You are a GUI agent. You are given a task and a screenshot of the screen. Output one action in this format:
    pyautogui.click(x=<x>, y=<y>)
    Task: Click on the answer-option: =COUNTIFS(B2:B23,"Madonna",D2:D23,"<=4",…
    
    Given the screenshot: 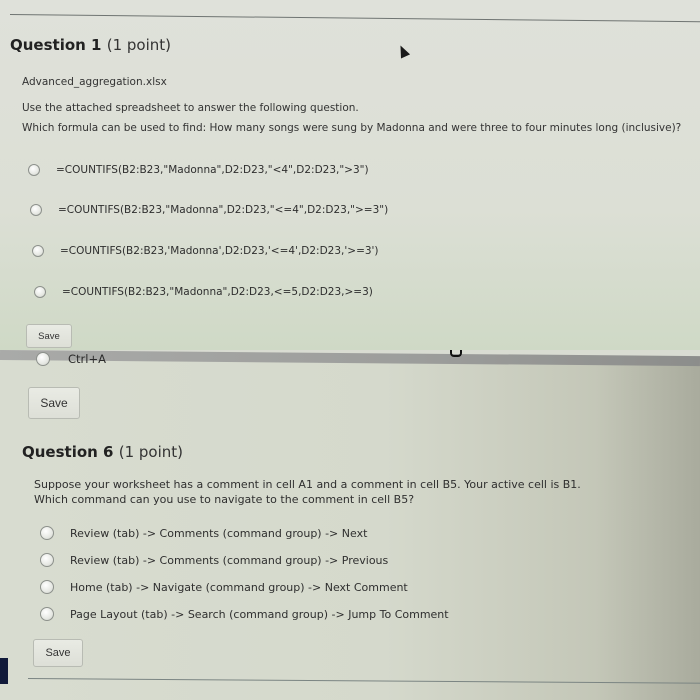 What is the action you would take?
    pyautogui.click(x=209, y=210)
    